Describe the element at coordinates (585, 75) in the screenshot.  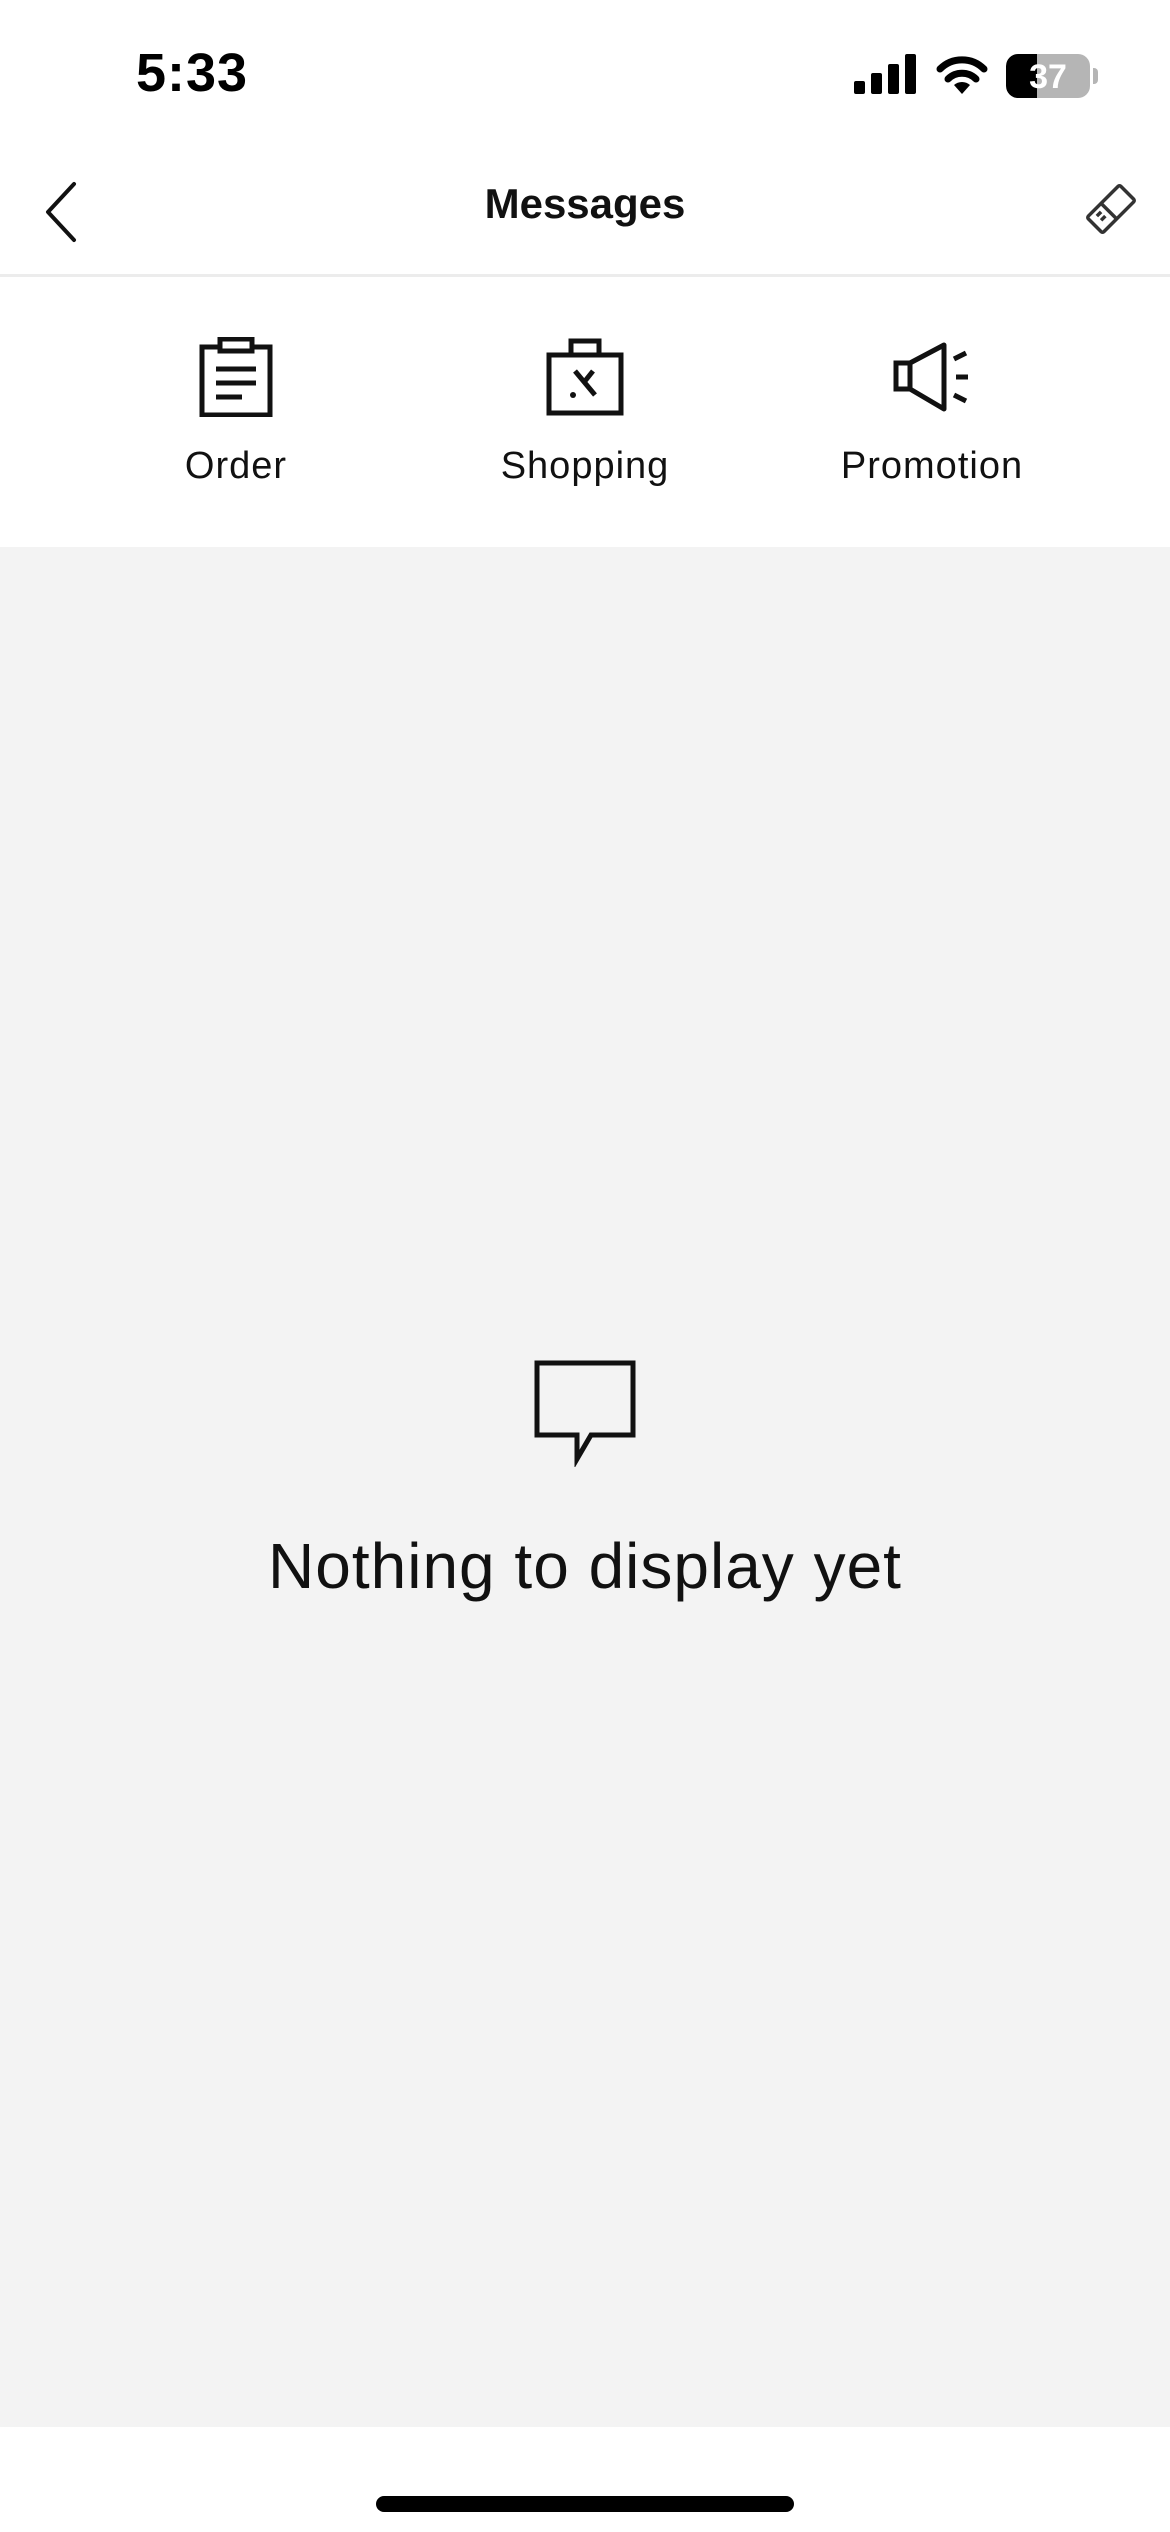
I see `status-bar: 5:33 37` at that location.